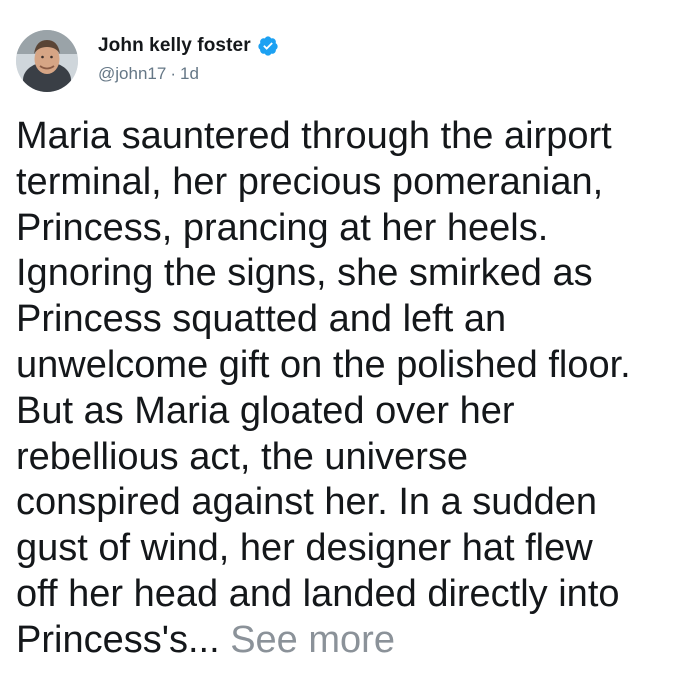 The height and width of the screenshot is (700, 700). I want to click on timestamp: 1d, so click(189, 73).